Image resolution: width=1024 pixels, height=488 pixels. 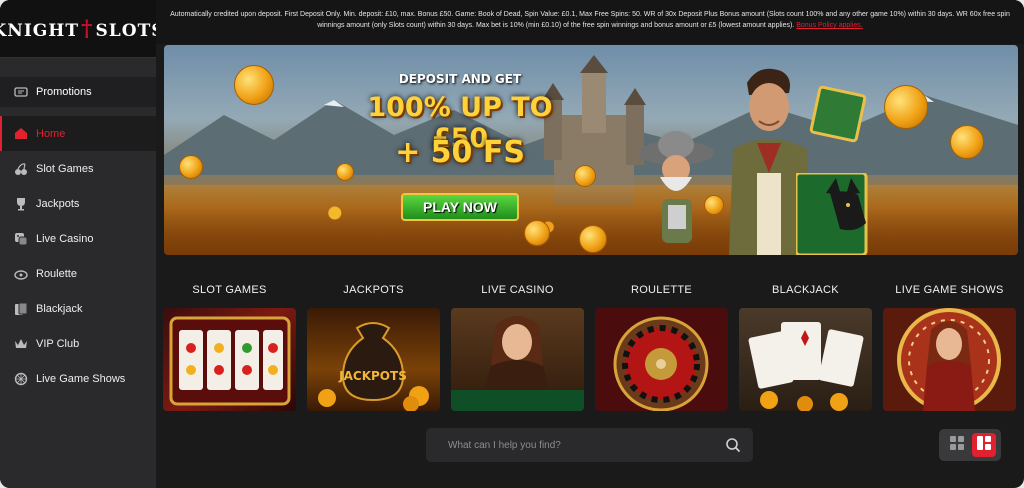 I want to click on category-label: ROULETTE, so click(x=661, y=290).